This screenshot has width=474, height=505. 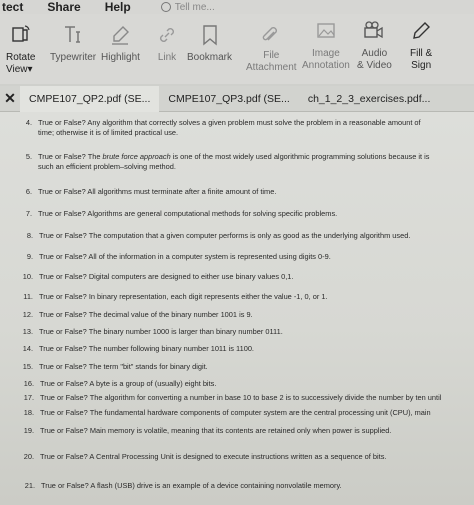 I want to click on bookmark-label: Bookmark, so click(x=210, y=57).